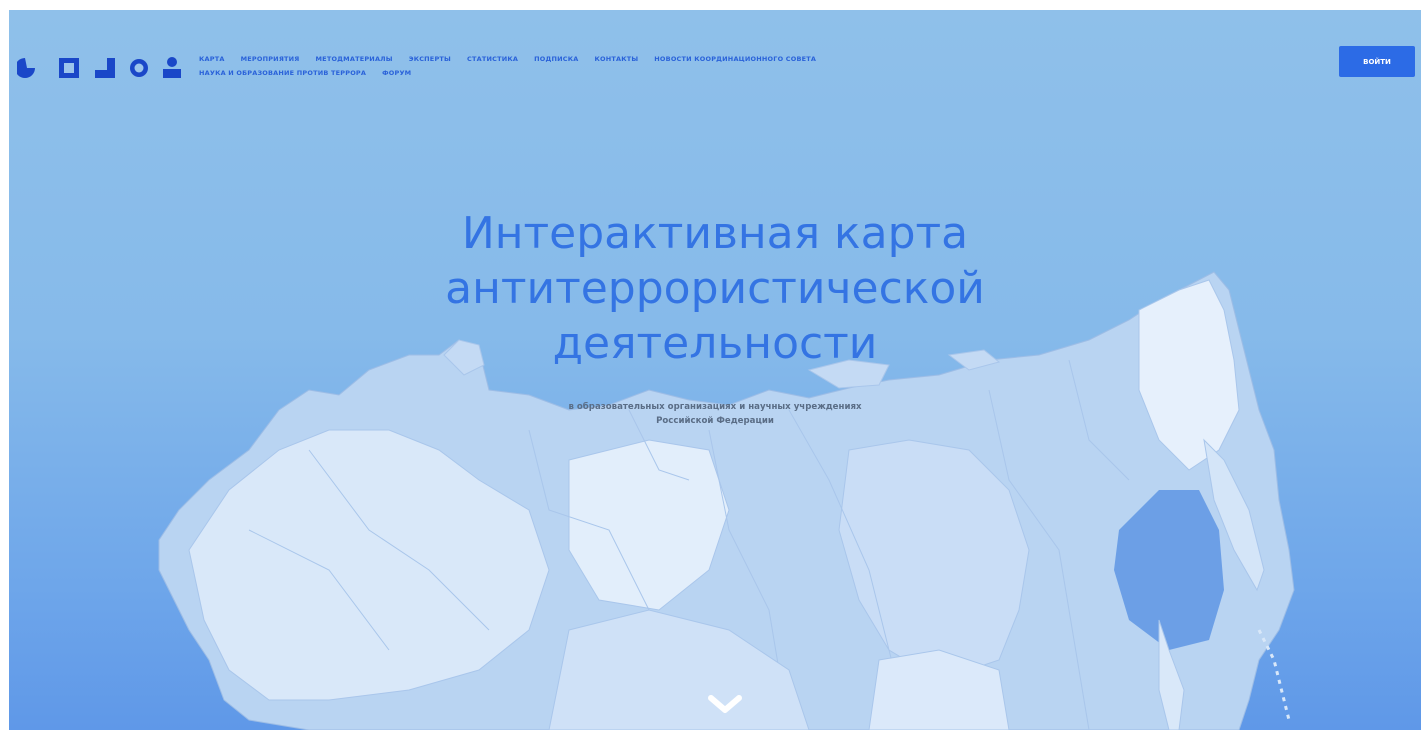 The image size is (1421, 730). I want to click on nav-item-method-materials: МЕТОДМАТЕРИАЛЫ, so click(354, 59).